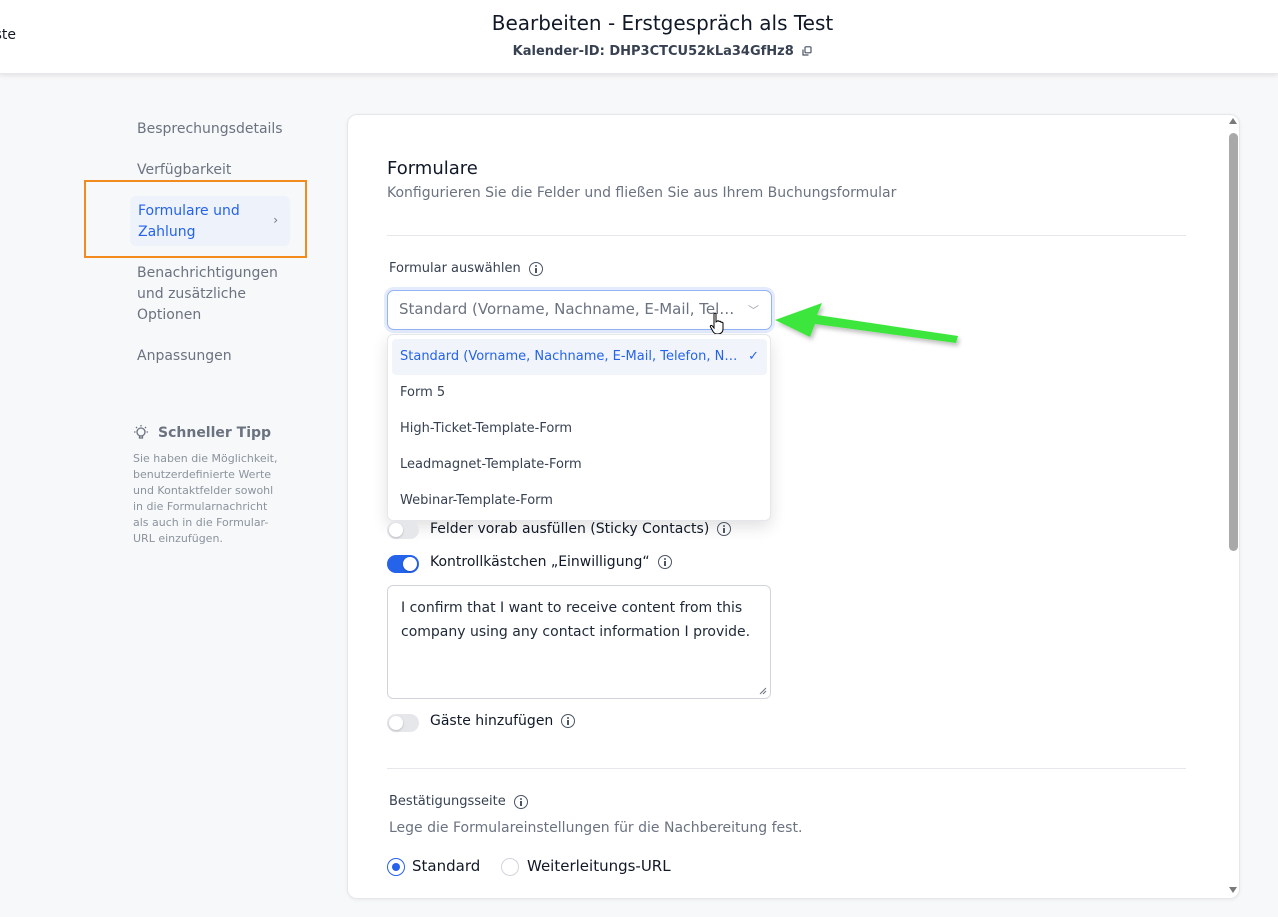 Image resolution: width=1278 pixels, height=917 pixels. Describe the element at coordinates (201, 522) in the screenshot. I see `tip-line: als auch in die Formular-` at that location.